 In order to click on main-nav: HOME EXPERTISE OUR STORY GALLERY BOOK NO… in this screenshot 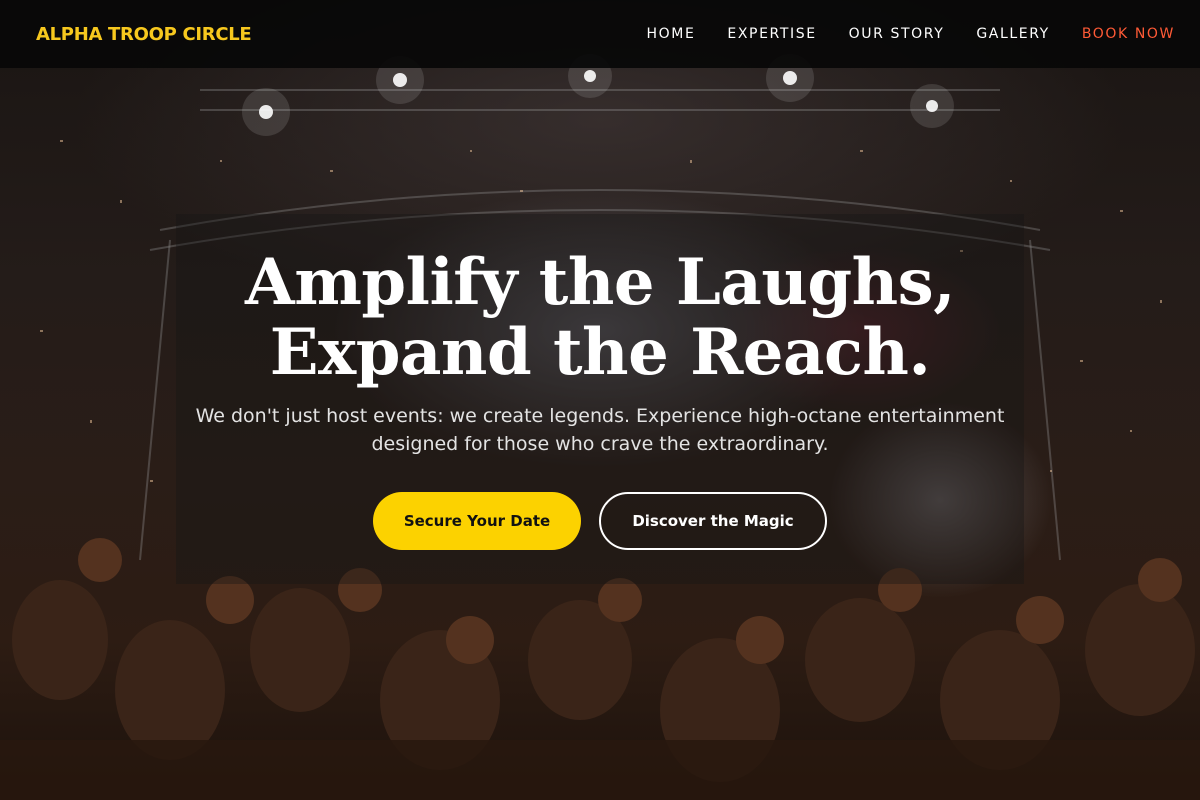, I will do `click(911, 34)`.